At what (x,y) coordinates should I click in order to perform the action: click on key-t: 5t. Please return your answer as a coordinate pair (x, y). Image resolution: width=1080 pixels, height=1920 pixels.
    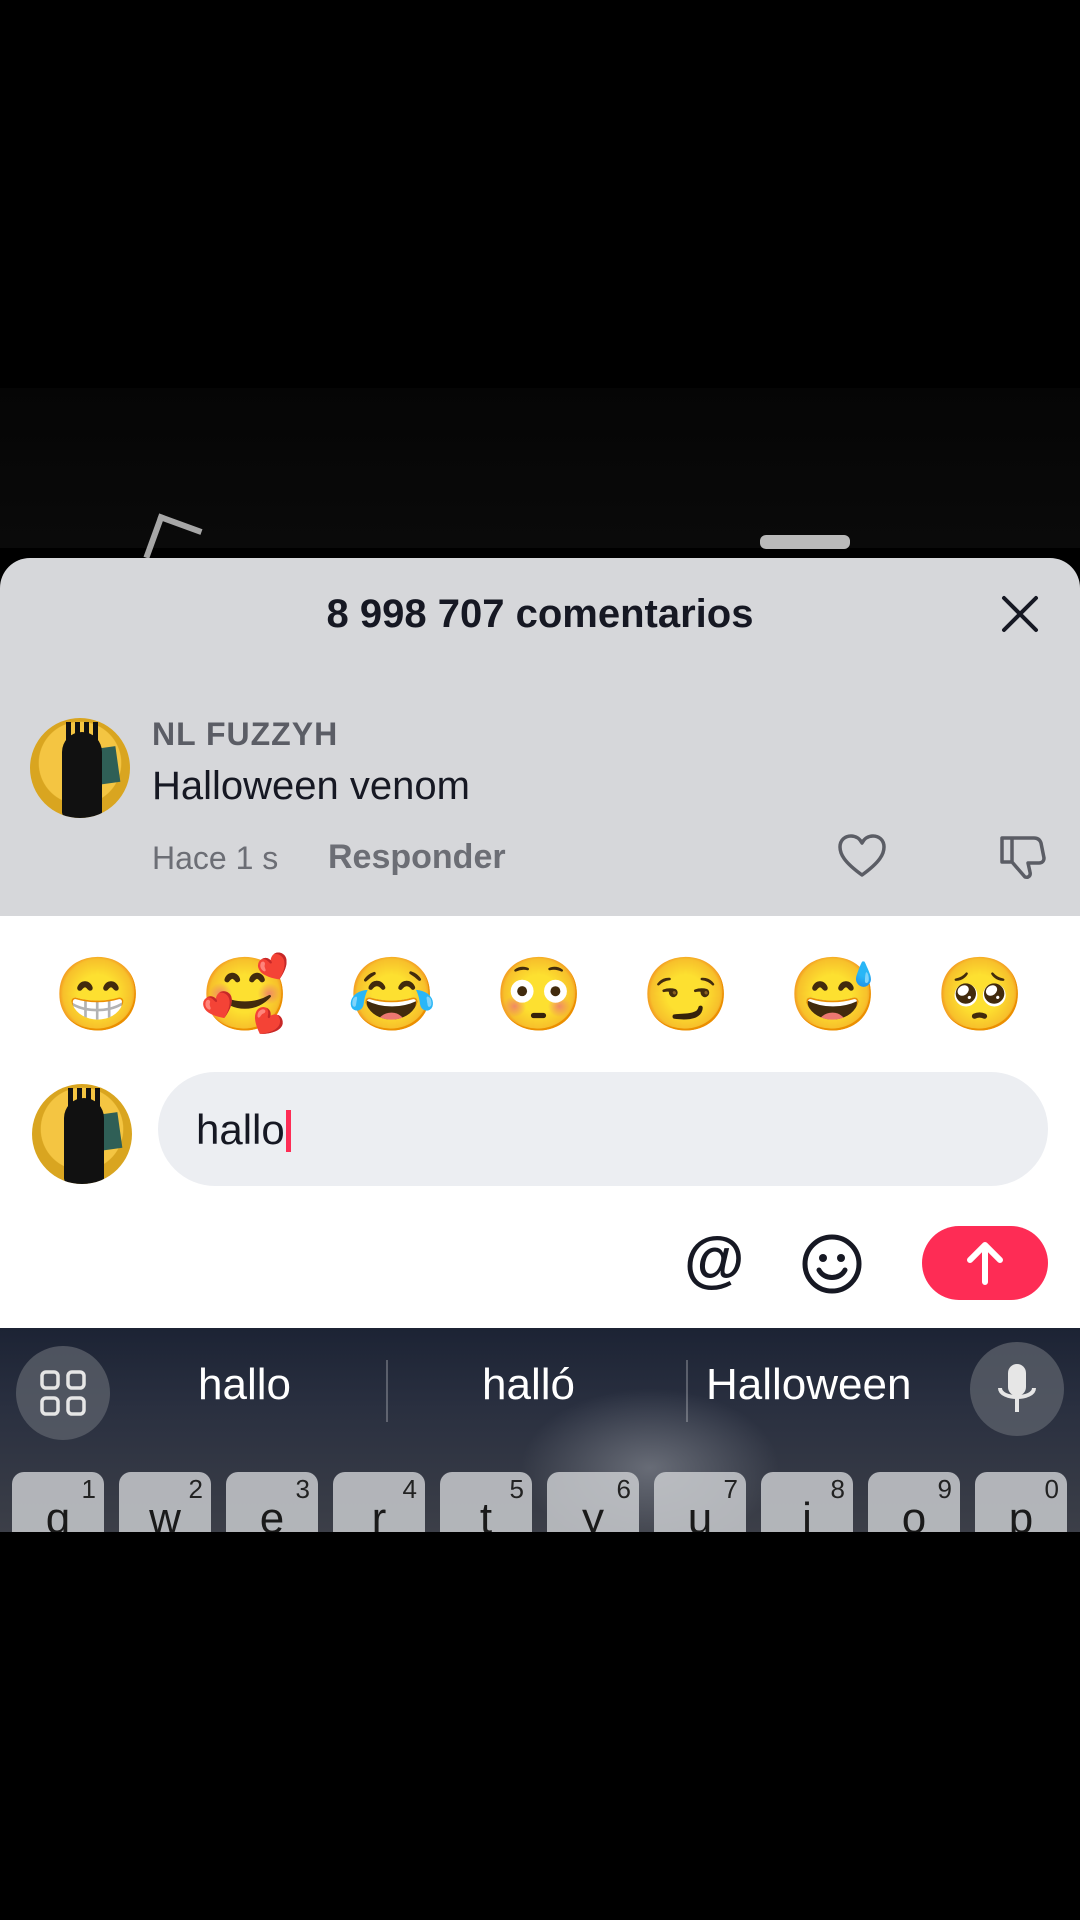
    Looking at the image, I should click on (486, 1502).